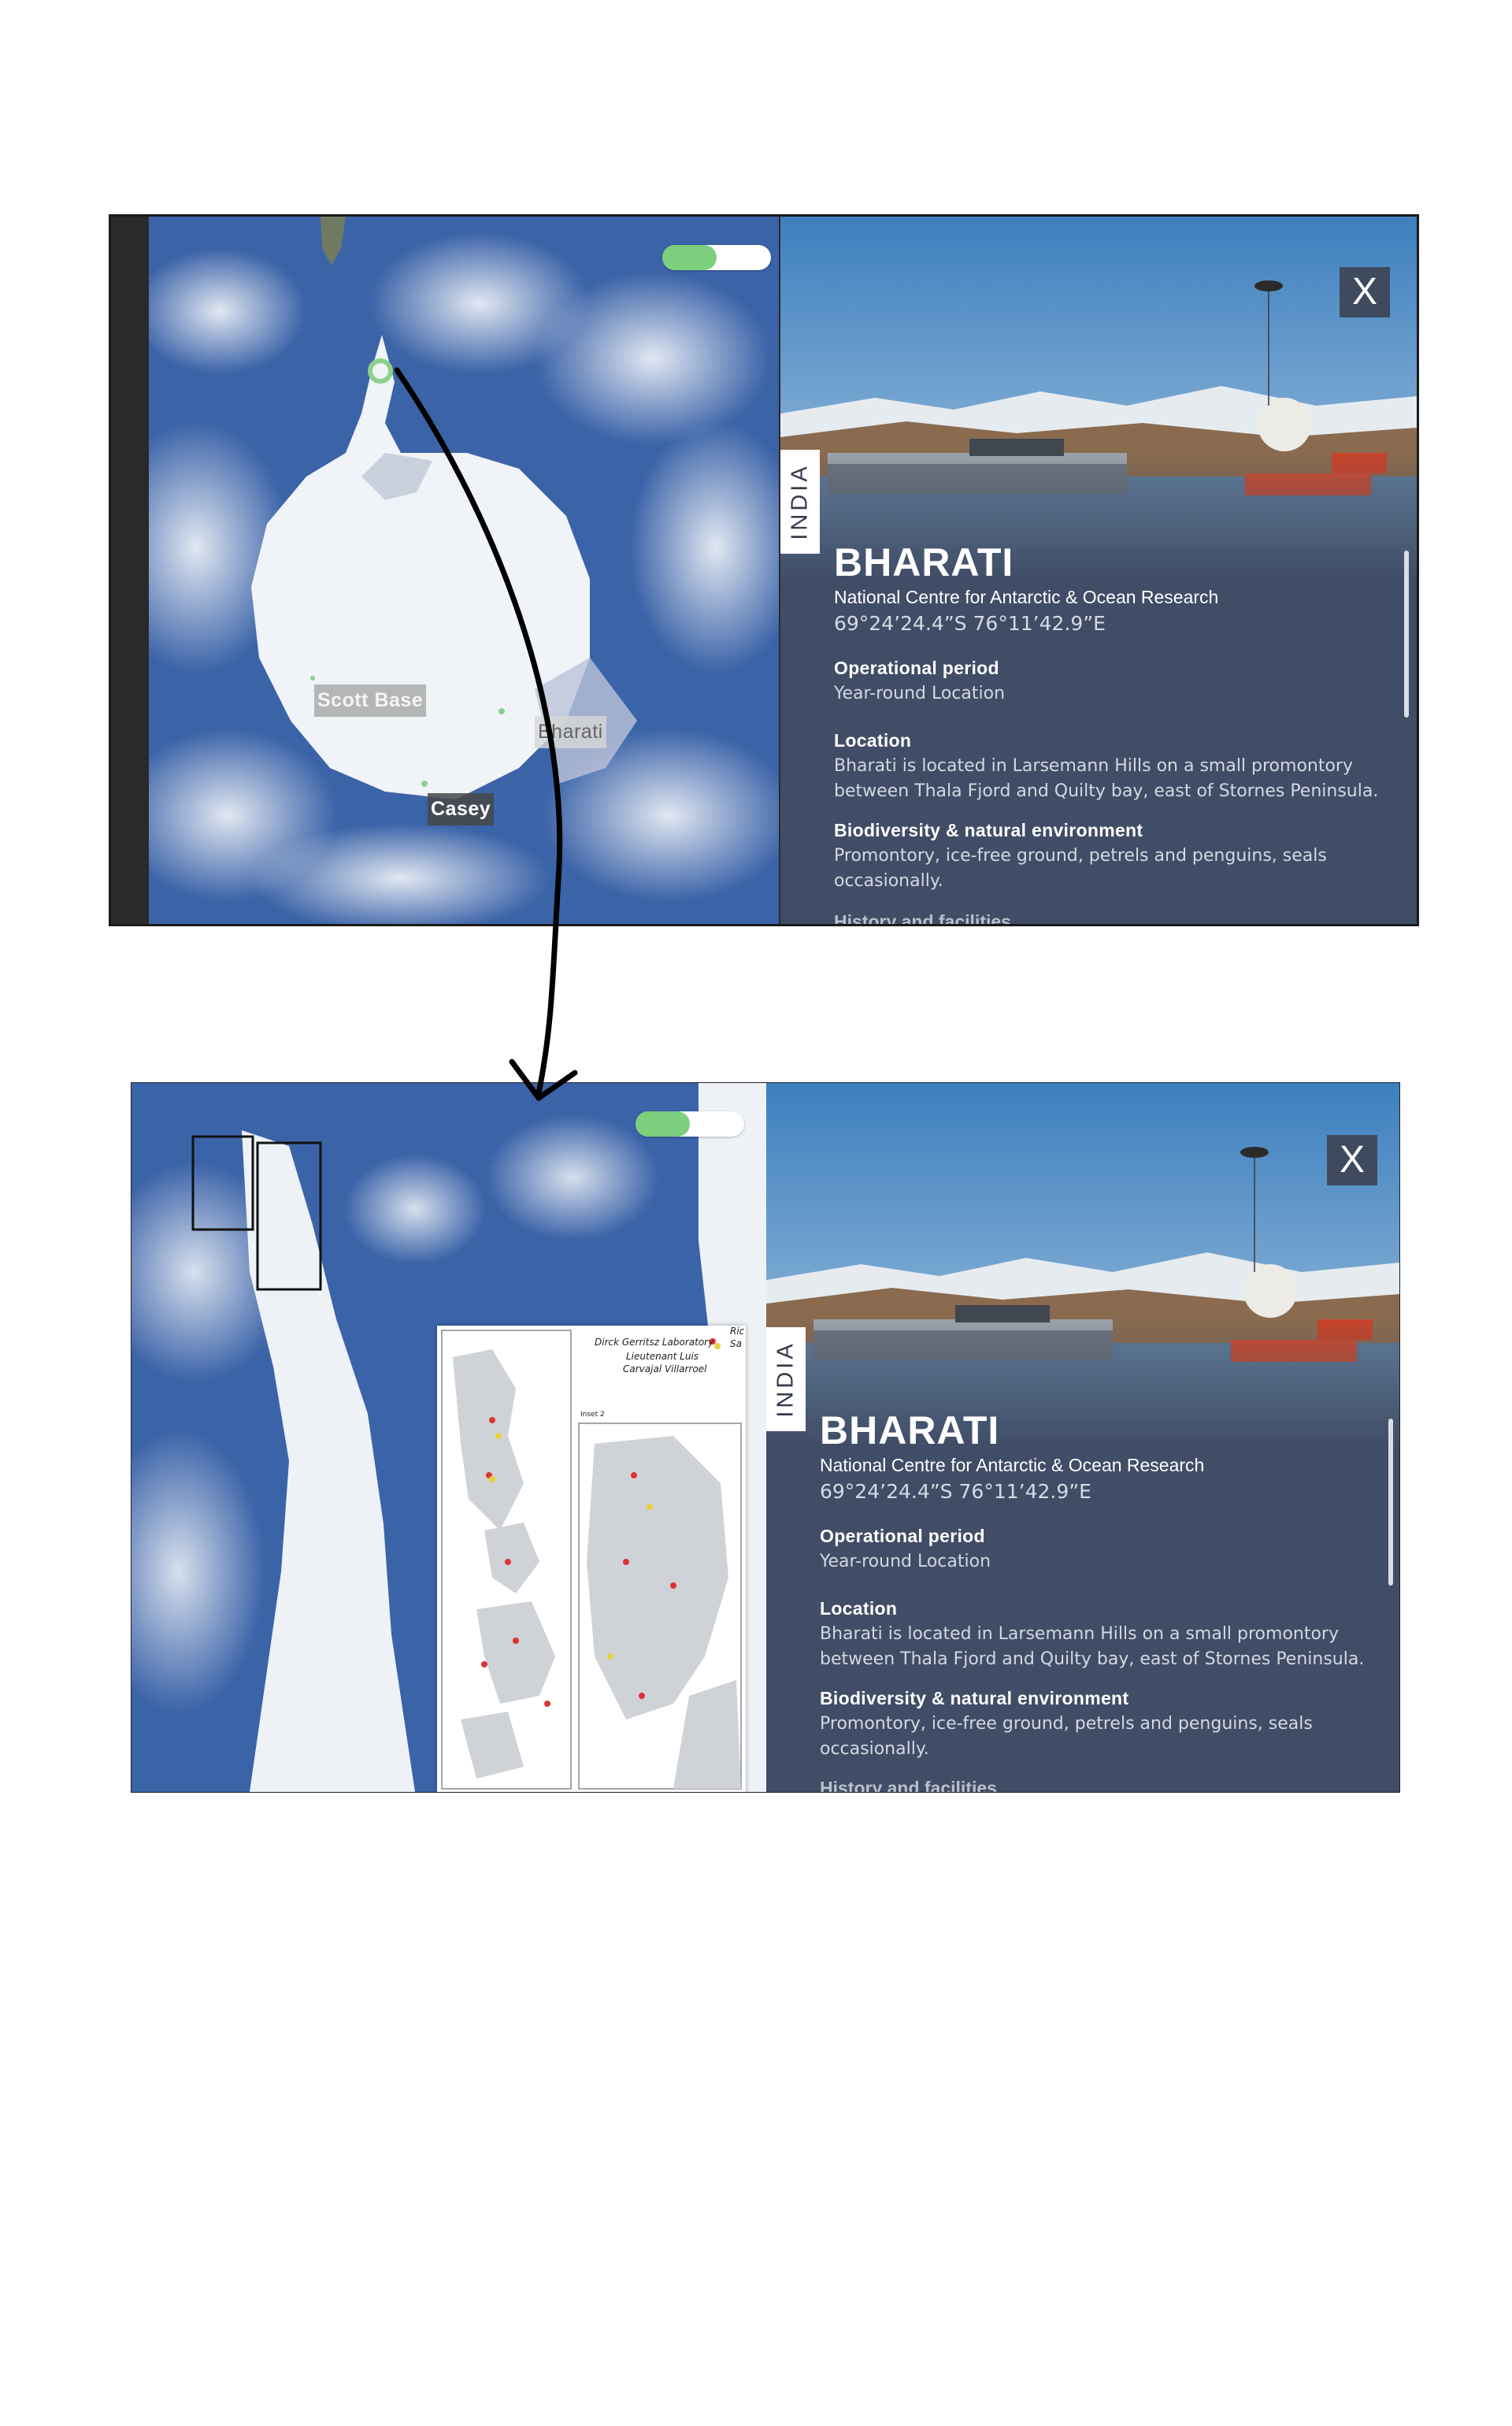 The height and width of the screenshot is (2426, 1512). Describe the element at coordinates (736, 1343) in the screenshot. I see `inset-corner-bottom: Sa` at that location.